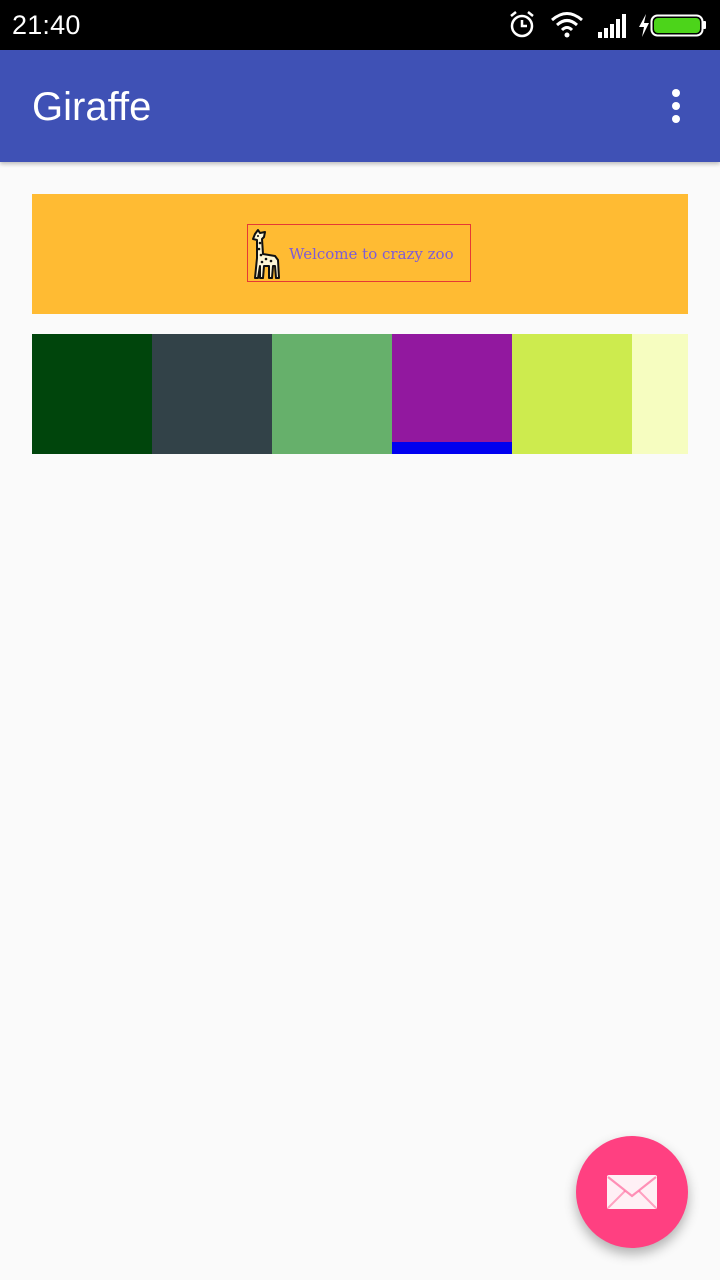 The width and height of the screenshot is (720, 1280). What do you see at coordinates (360, 25) in the screenshot?
I see `status-bar: 21:40` at bounding box center [360, 25].